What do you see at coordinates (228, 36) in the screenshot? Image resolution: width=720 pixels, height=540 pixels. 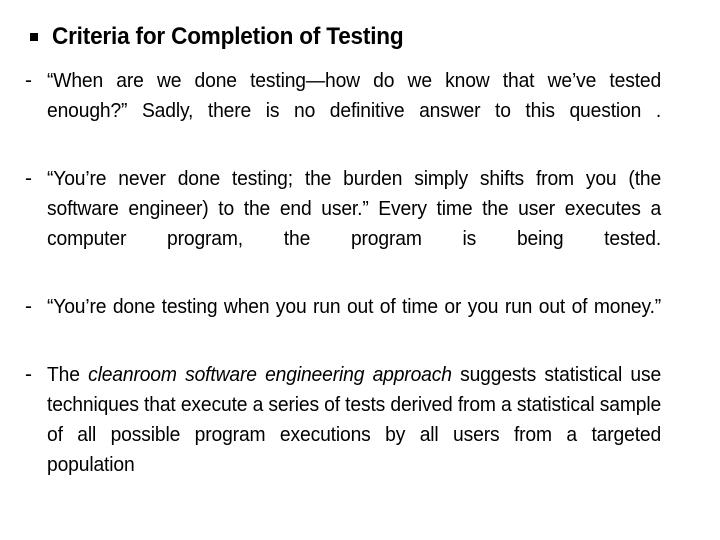 I see `page-title: Criteria for Completion of Testing` at bounding box center [228, 36].